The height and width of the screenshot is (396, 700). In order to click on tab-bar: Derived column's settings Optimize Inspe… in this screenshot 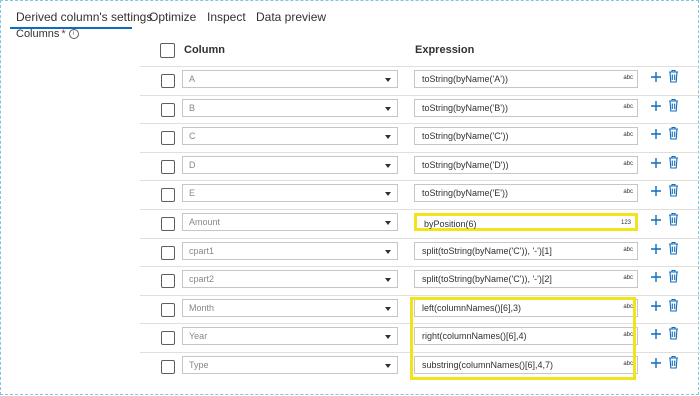, I will do `click(350, 15)`.